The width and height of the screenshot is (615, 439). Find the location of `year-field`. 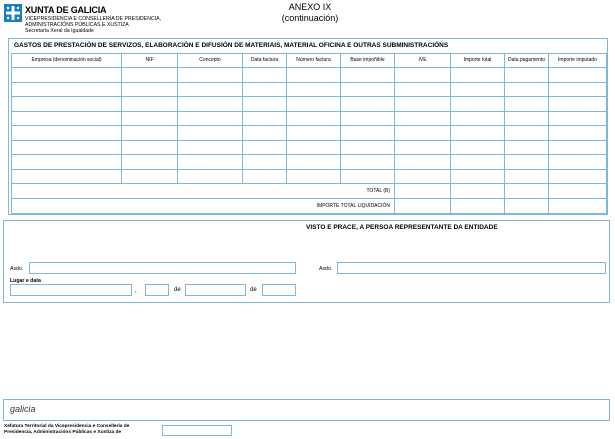

year-field is located at coordinates (279, 290).